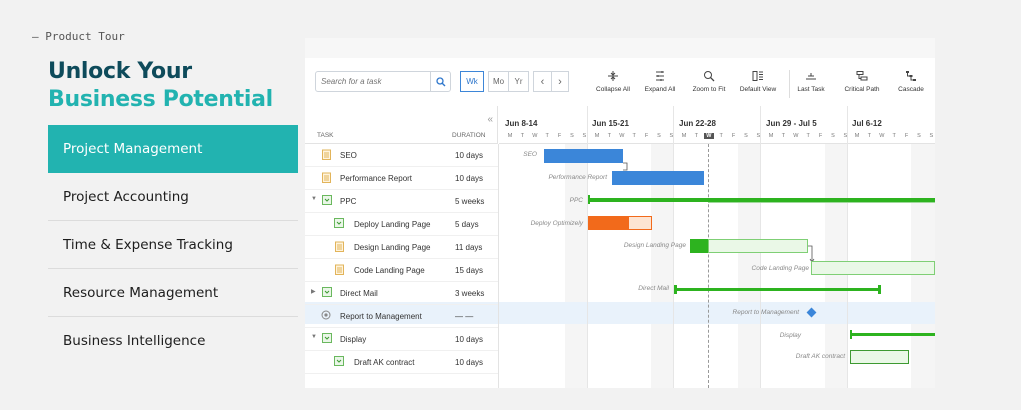  Describe the element at coordinates (811, 79) in the screenshot. I see `last-task-tool: Last Task` at that location.